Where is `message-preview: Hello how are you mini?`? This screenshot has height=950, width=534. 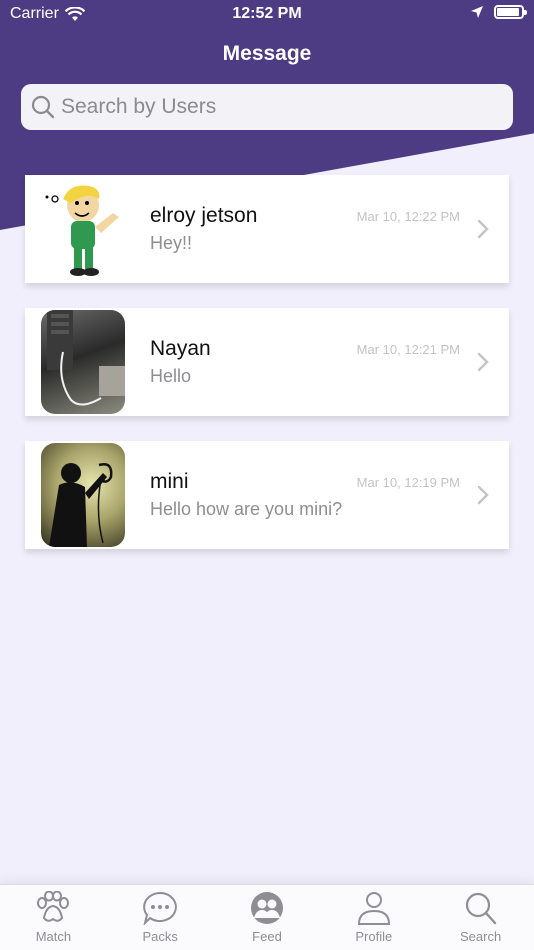 message-preview: Hello how are you mini? is located at coordinates (246, 509).